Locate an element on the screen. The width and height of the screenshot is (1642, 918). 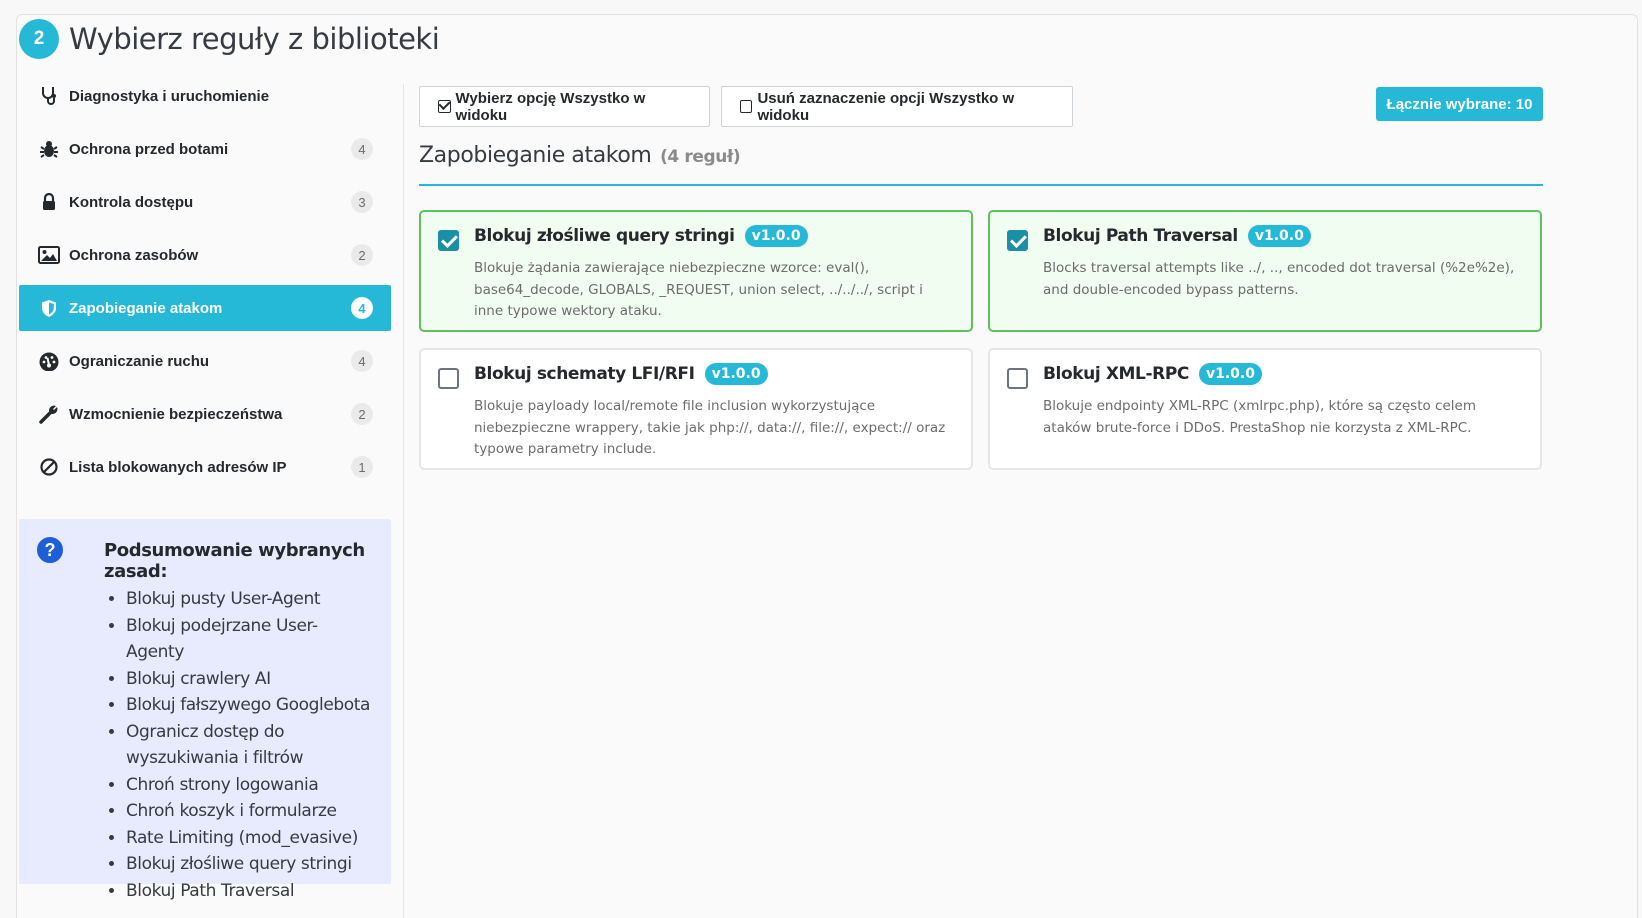
wrench-icon is located at coordinates (49, 414).